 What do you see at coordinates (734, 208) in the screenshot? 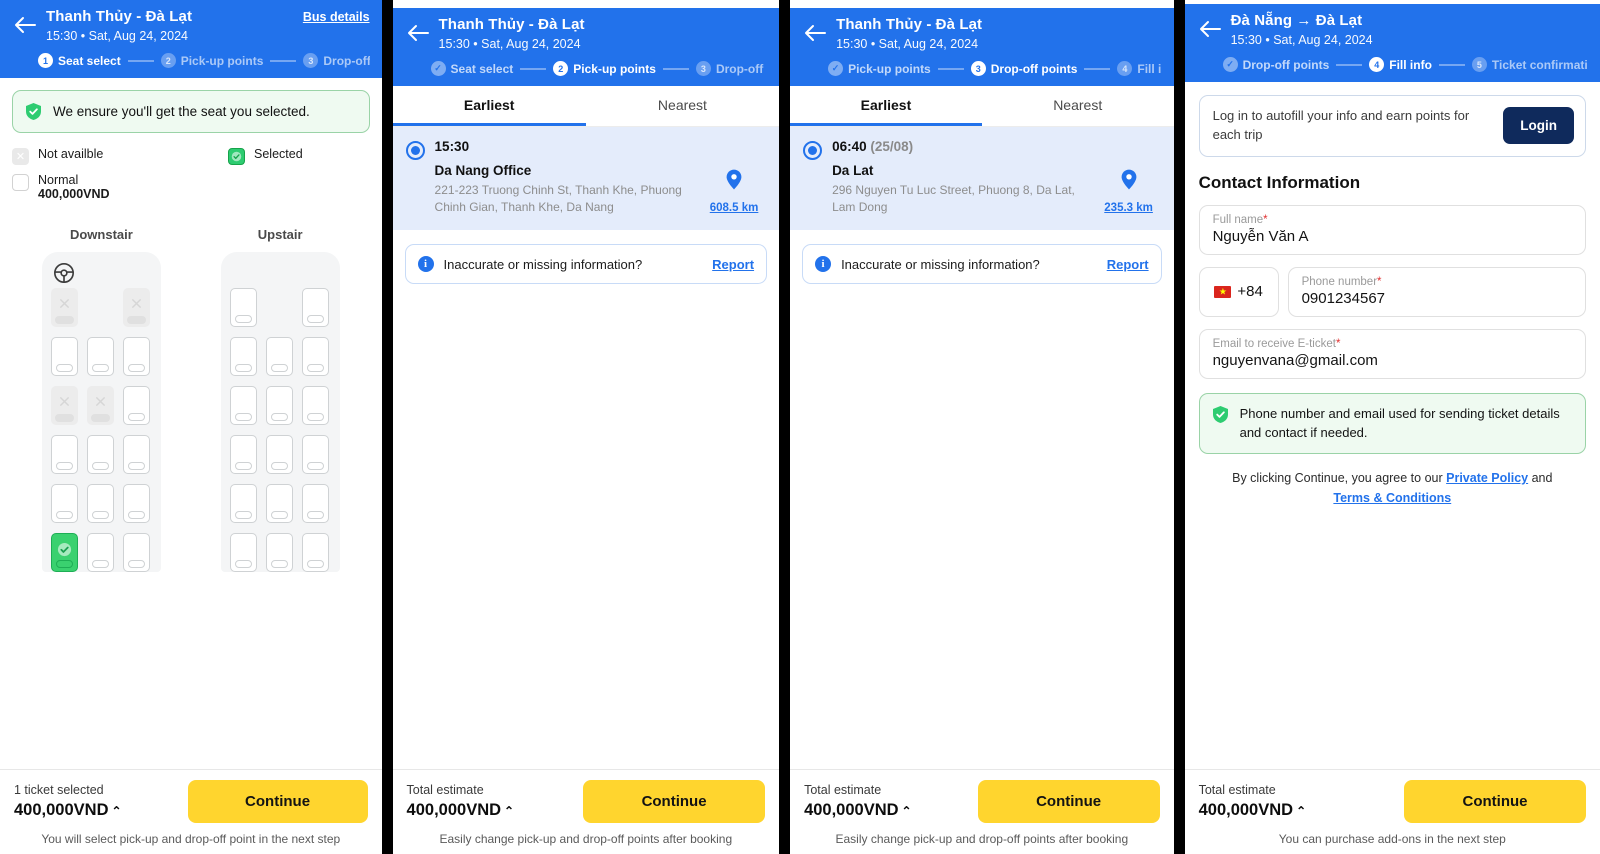
I see `point-distance: 608.5 km` at bounding box center [734, 208].